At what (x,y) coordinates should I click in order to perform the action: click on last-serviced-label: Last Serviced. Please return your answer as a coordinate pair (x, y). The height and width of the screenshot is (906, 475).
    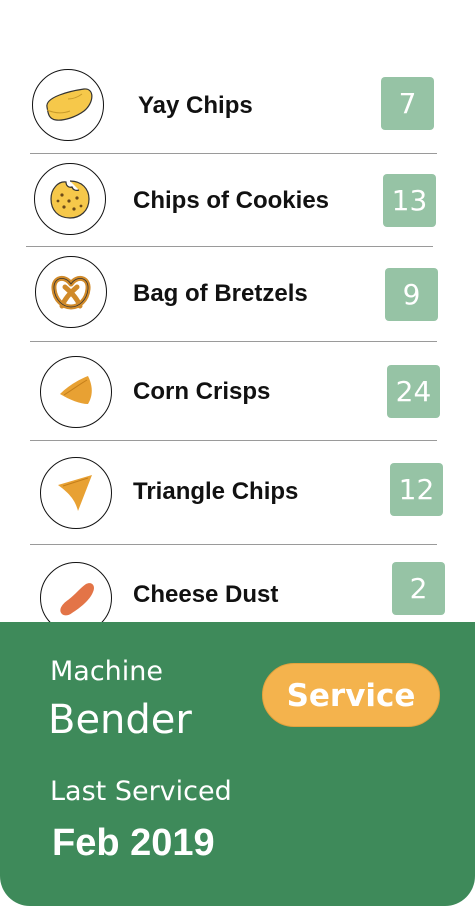
    Looking at the image, I should click on (141, 791).